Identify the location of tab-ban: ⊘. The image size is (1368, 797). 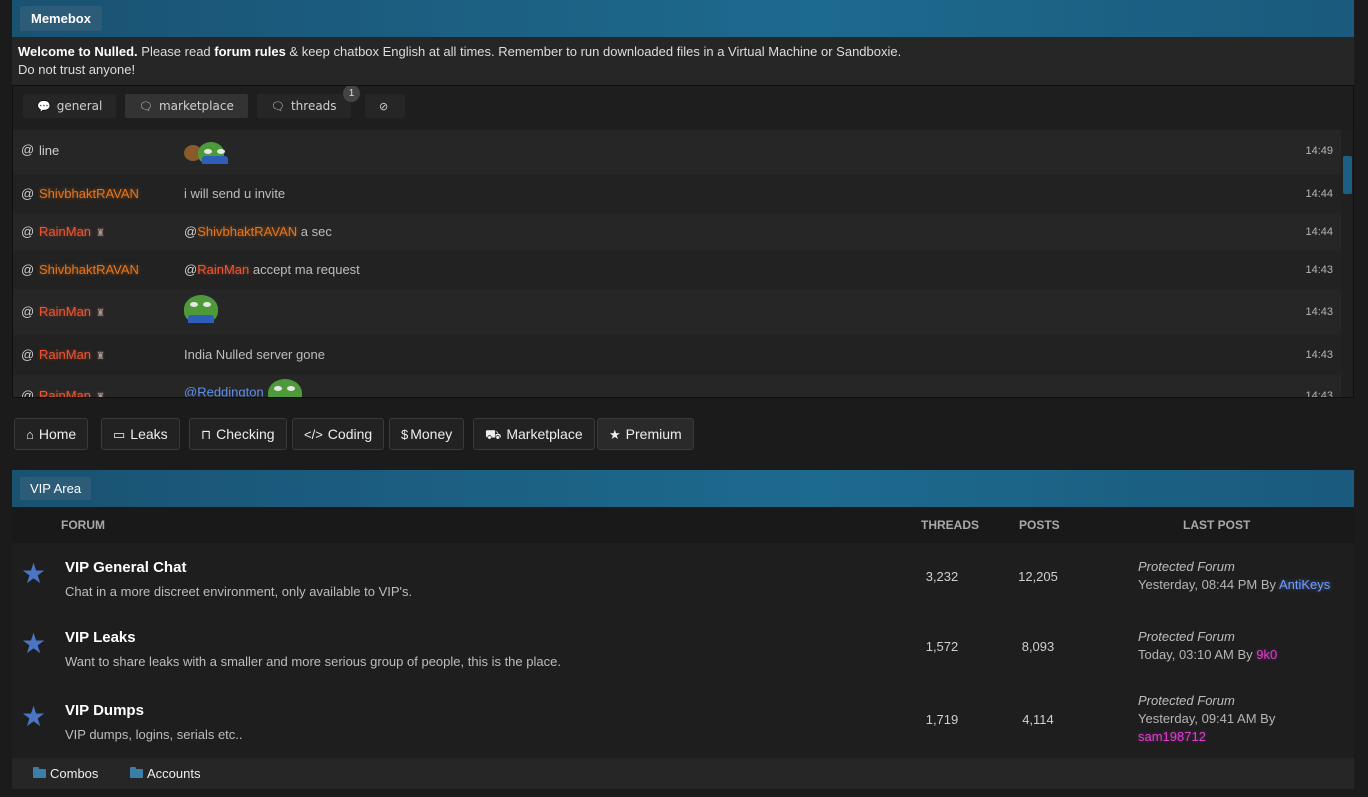
(385, 106).